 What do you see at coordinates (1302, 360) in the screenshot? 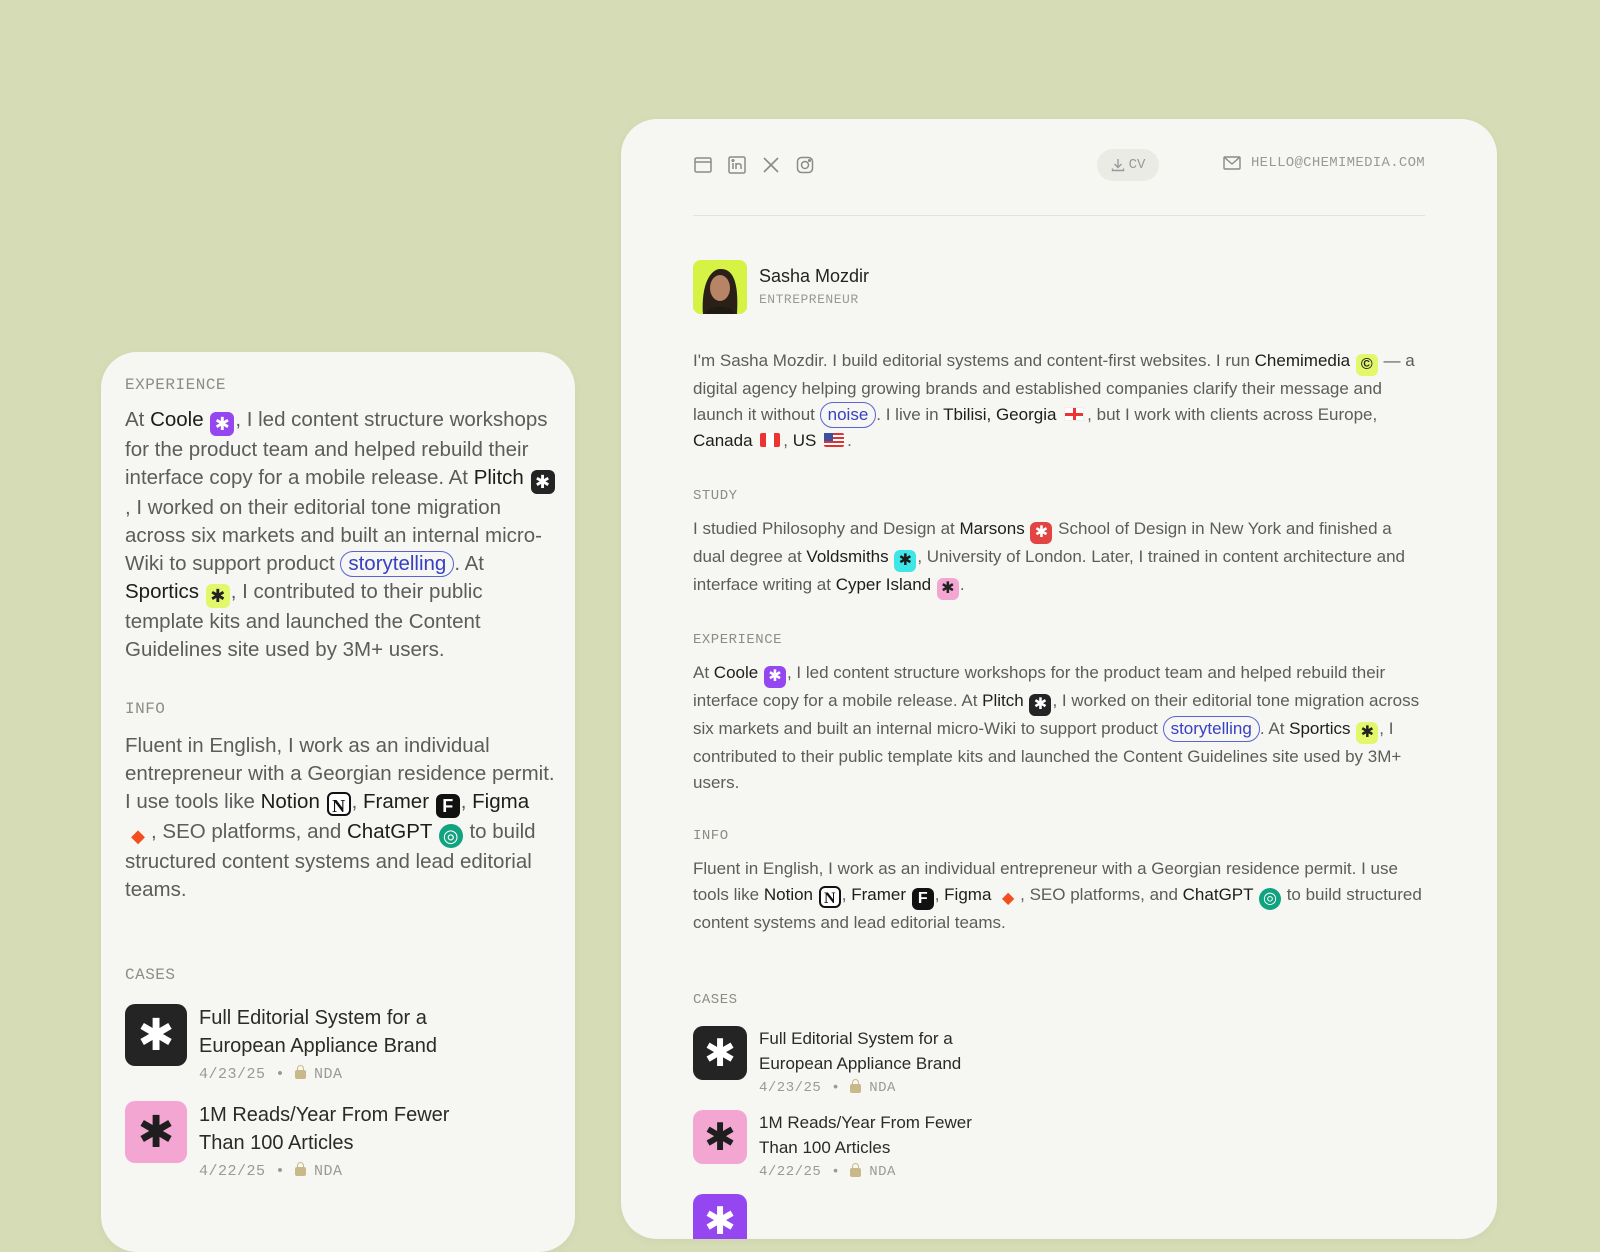
I see `chemimedia-link: Chemimedia` at bounding box center [1302, 360].